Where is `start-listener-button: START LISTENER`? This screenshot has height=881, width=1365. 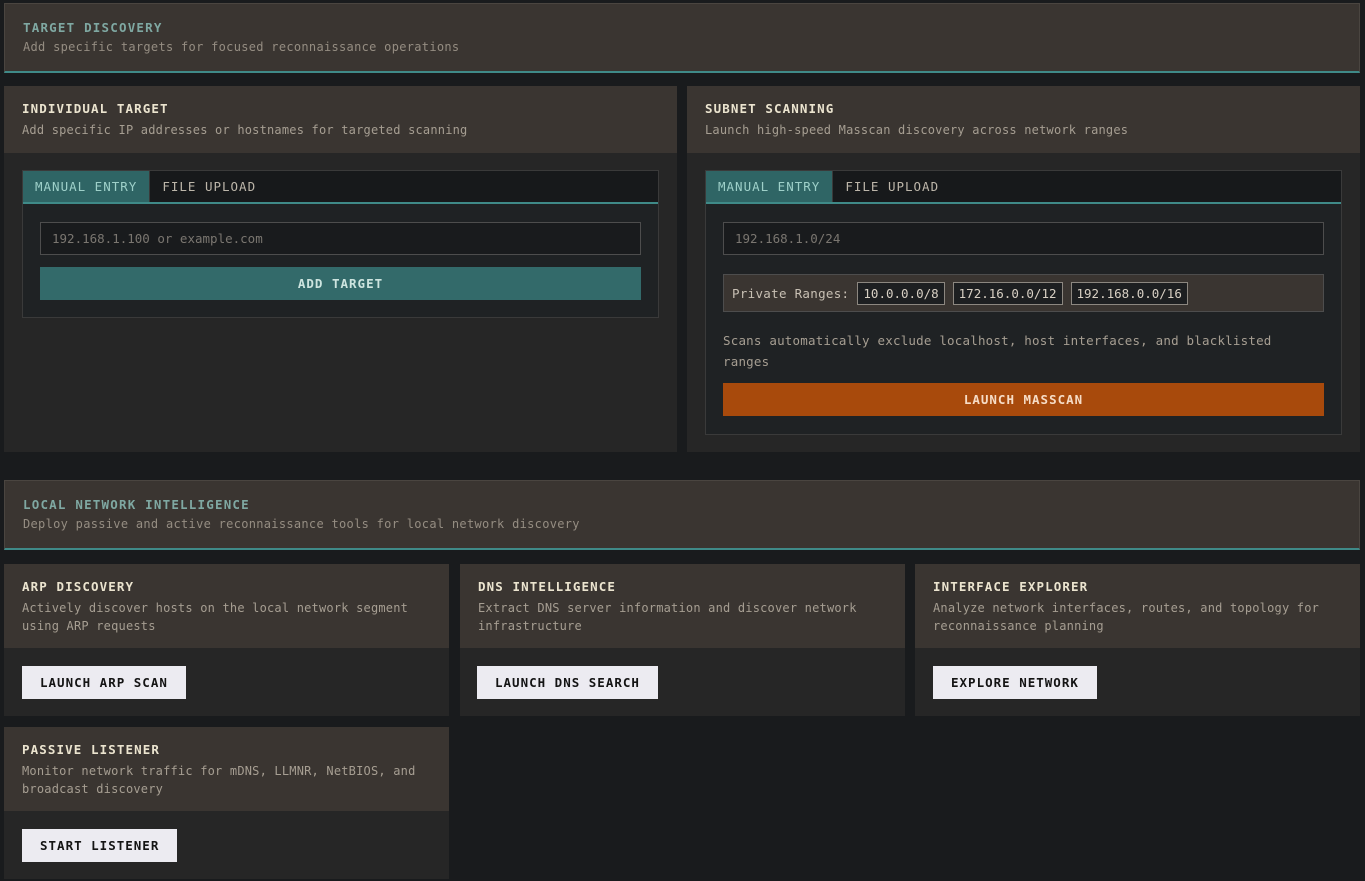 start-listener-button: START LISTENER is located at coordinates (100, 845).